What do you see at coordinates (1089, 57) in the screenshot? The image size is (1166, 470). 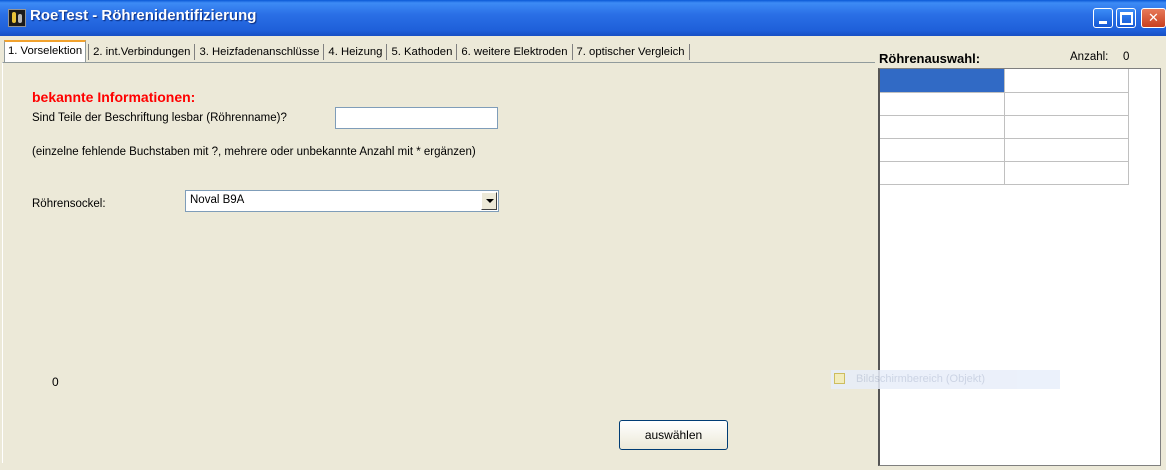 I see `count-label: Anzahl:` at bounding box center [1089, 57].